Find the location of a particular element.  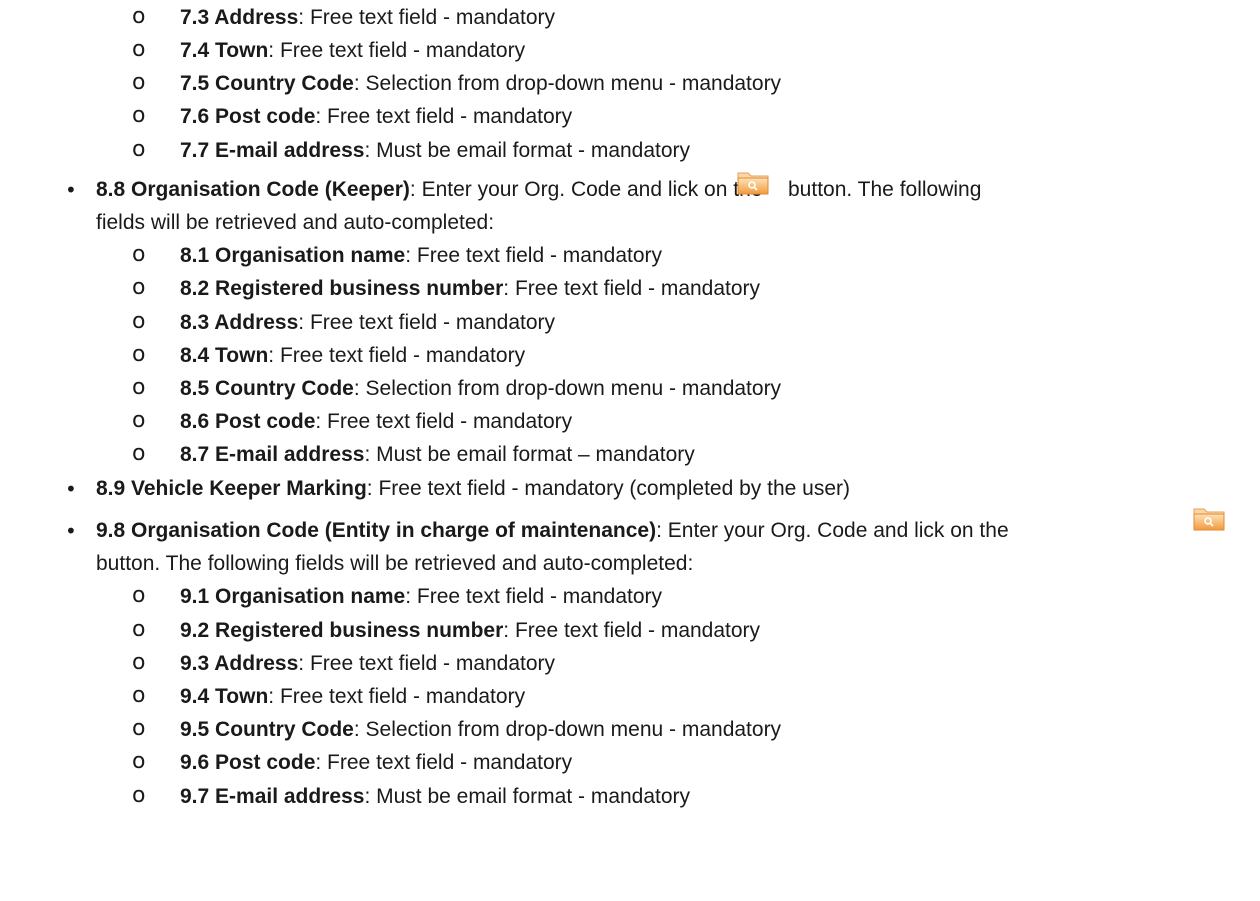

field-label: 9.6 Post code is located at coordinates (248, 762).